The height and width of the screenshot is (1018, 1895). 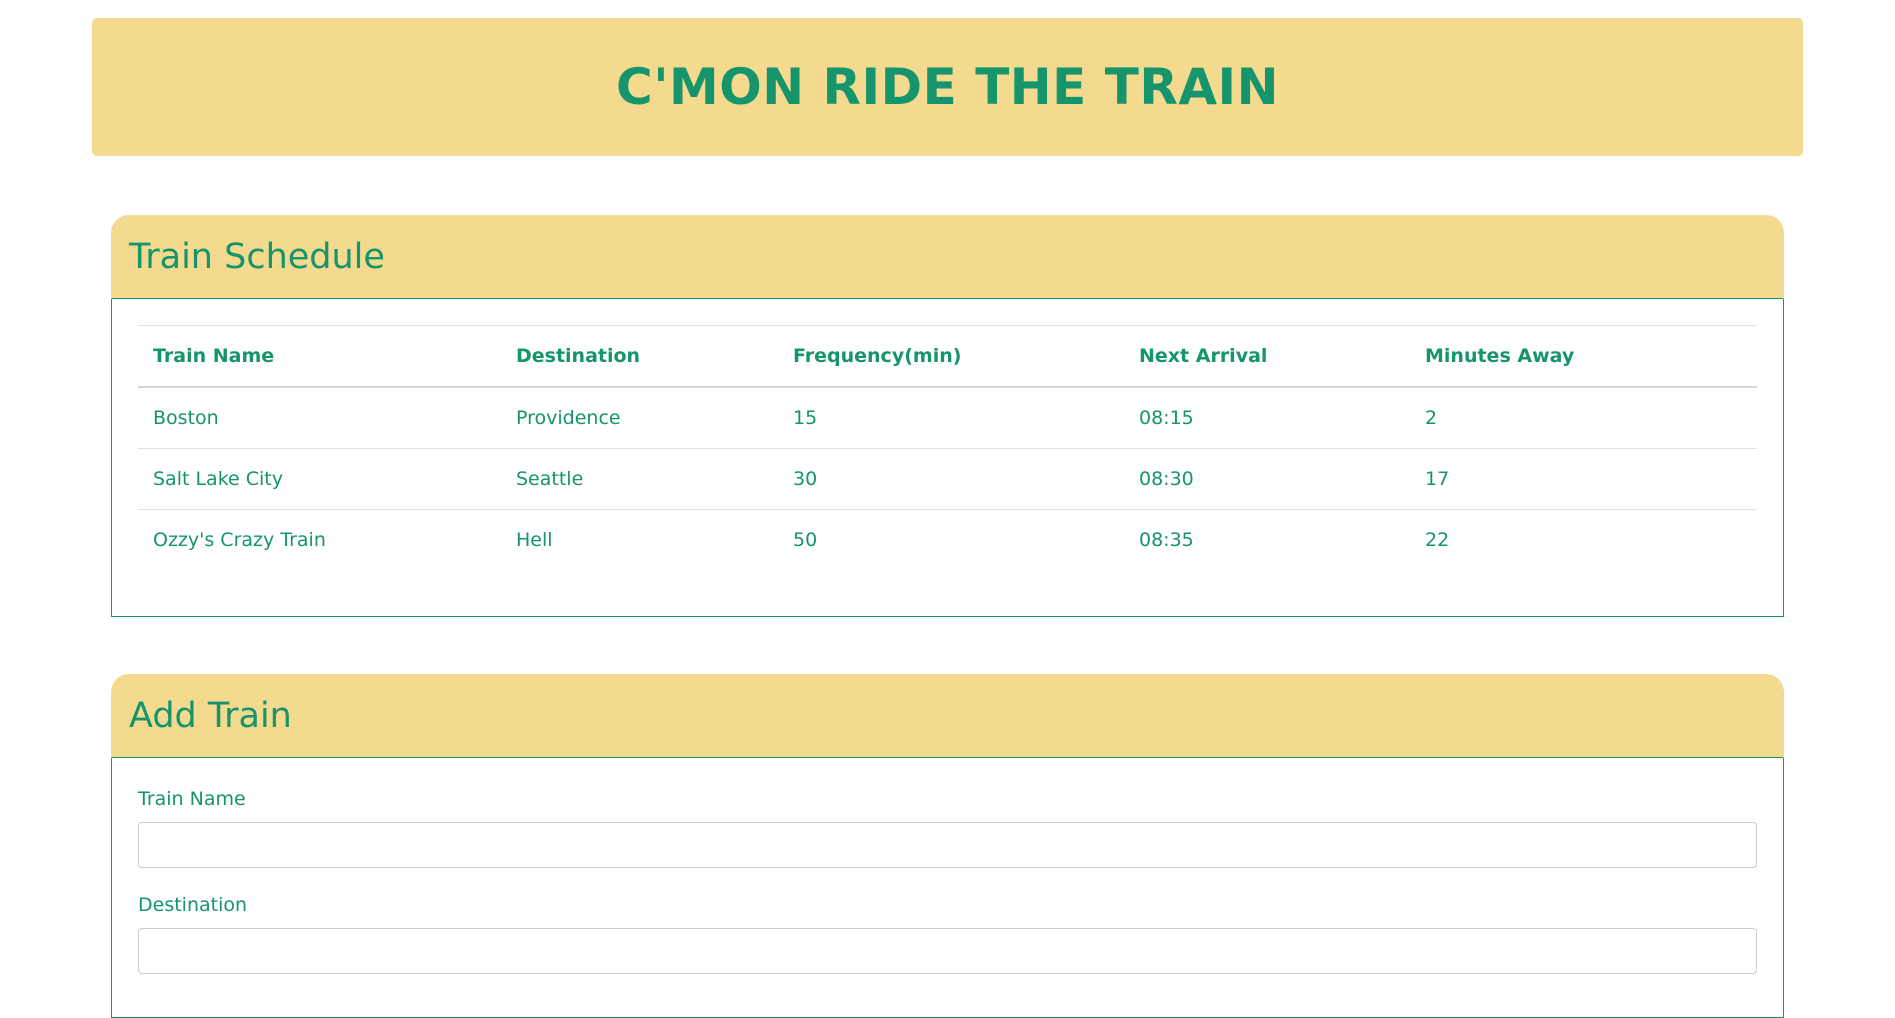 I want to click on cell-destination: Hell, so click(x=534, y=540).